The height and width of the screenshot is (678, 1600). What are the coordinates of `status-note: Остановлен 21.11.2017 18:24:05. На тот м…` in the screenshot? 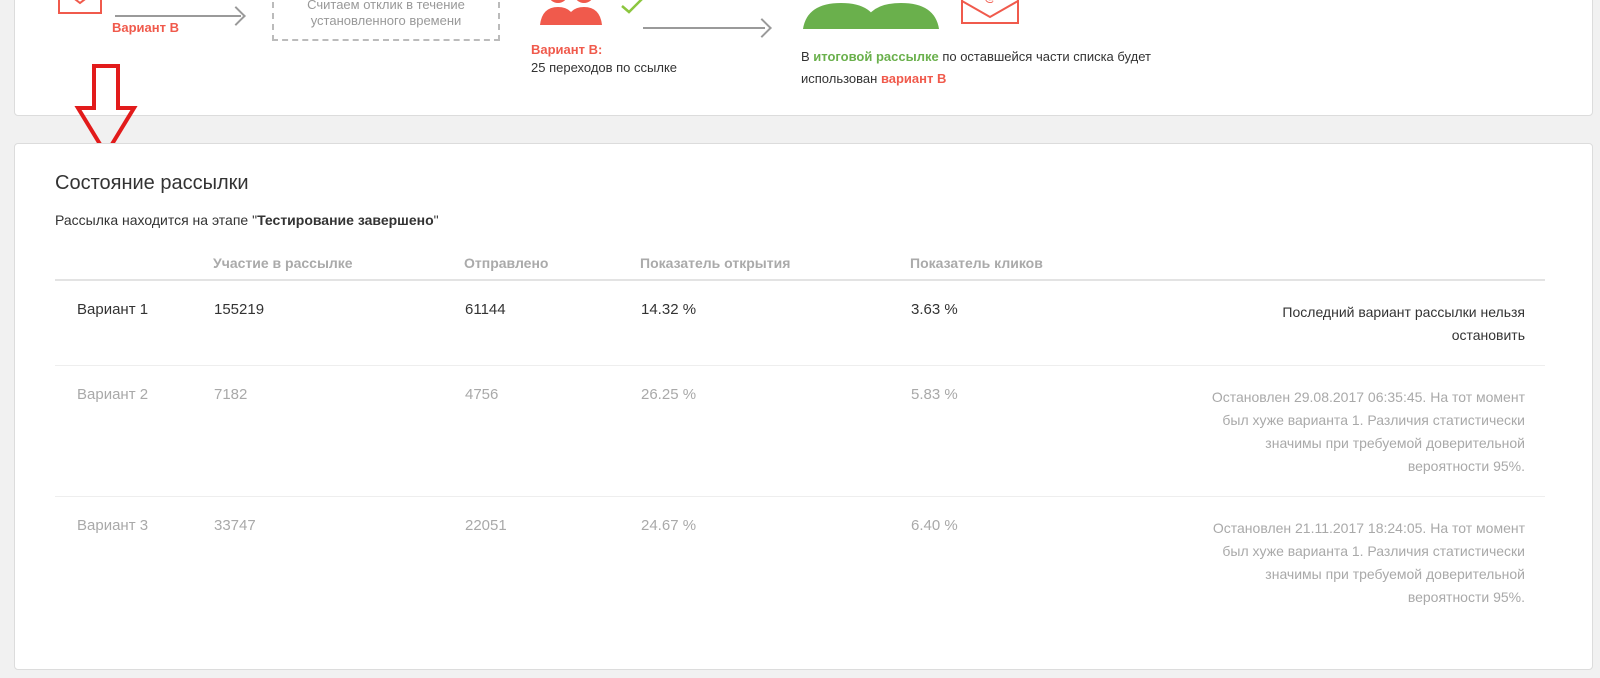 It's located at (1327, 562).